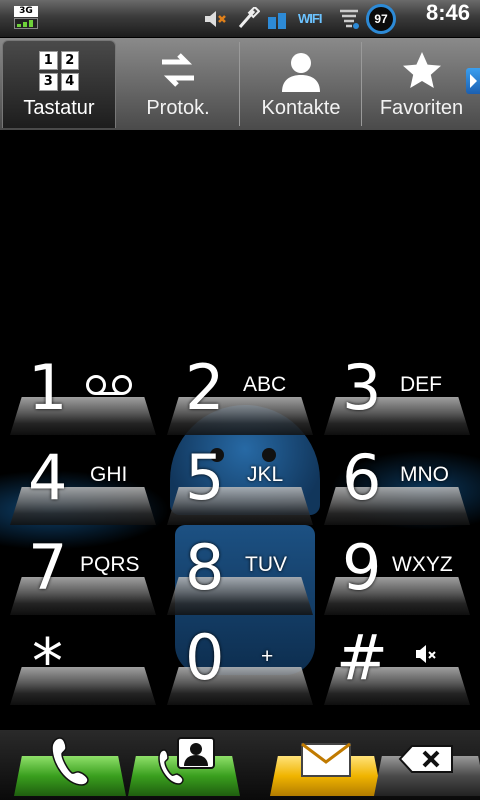  Describe the element at coordinates (310, 18) in the screenshot. I see `wifi-label: WIFI` at that location.